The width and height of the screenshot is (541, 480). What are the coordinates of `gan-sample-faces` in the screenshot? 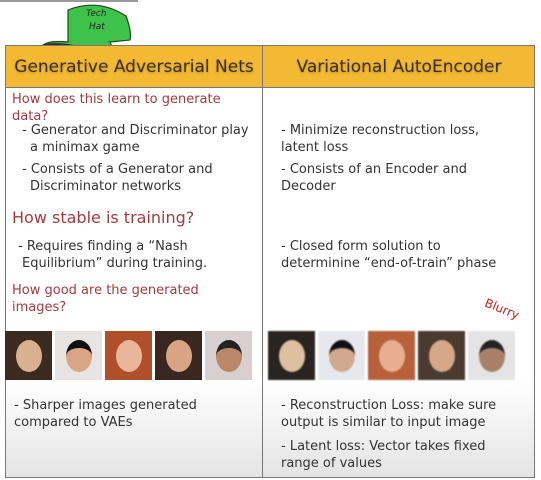 It's located at (128, 355).